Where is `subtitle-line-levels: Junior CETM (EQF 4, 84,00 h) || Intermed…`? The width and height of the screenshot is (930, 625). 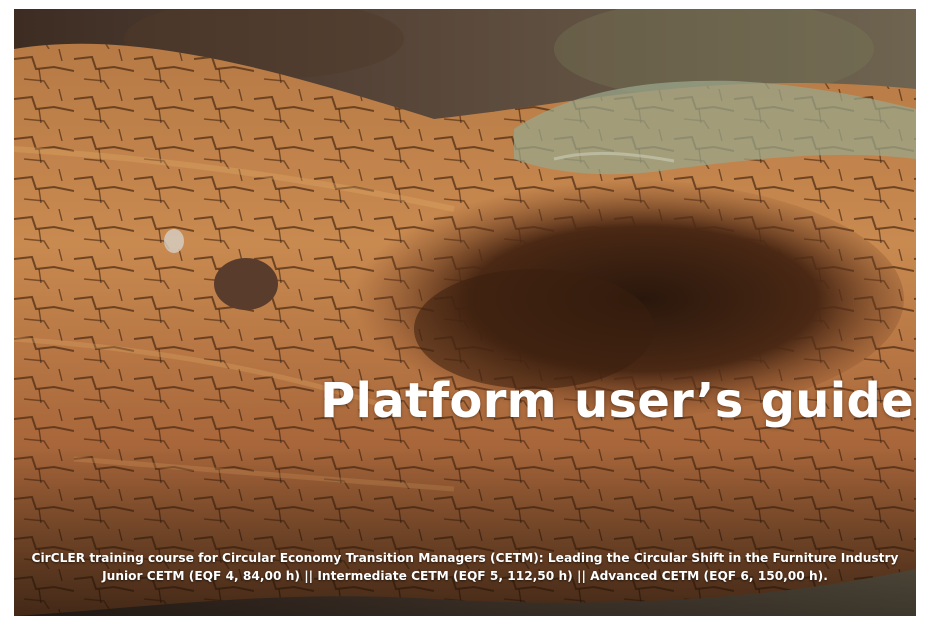
subtitle-line-levels: Junior CETM (EQF 4, 84,00 h) || Intermed… is located at coordinates (465, 576).